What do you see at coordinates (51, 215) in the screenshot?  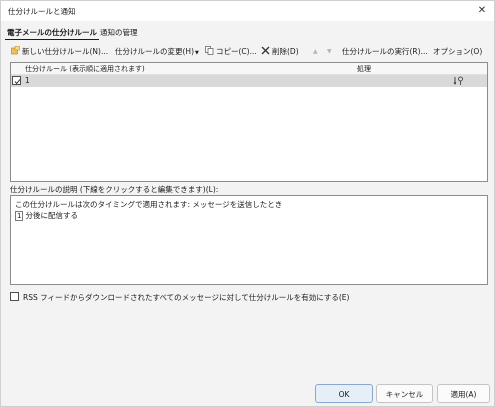 I see `description-action-text: 分後に配信する` at bounding box center [51, 215].